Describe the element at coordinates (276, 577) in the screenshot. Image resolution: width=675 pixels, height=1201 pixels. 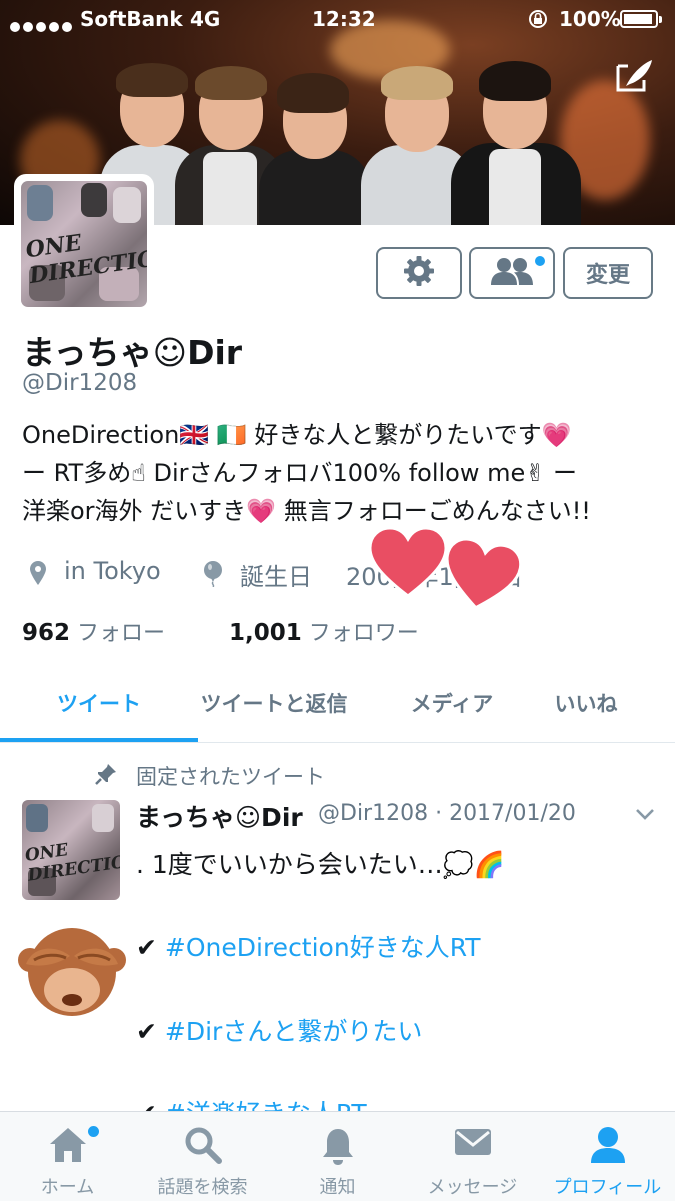
I see `birthday-label: 誕生日` at that location.